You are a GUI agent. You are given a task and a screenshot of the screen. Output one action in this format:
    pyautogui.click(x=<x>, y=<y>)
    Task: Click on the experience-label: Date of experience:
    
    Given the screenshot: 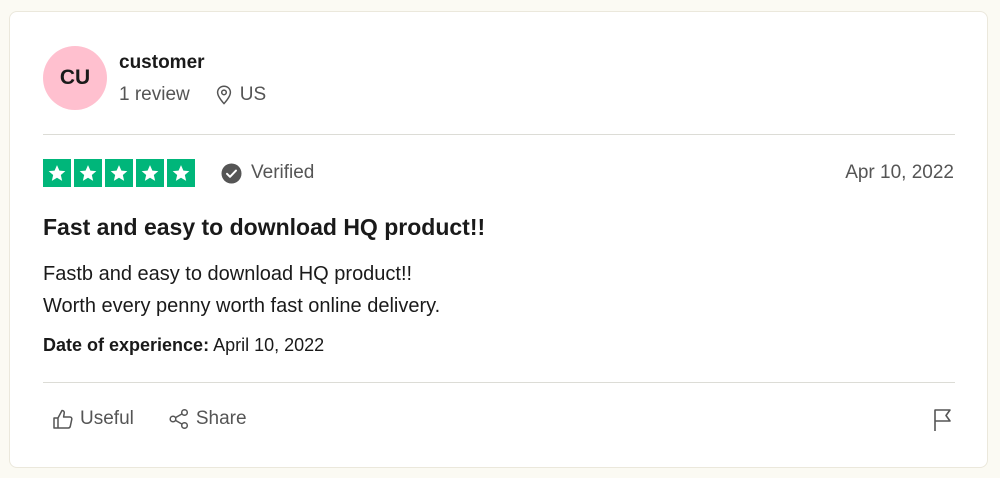 What is the action you would take?
    pyautogui.click(x=126, y=345)
    